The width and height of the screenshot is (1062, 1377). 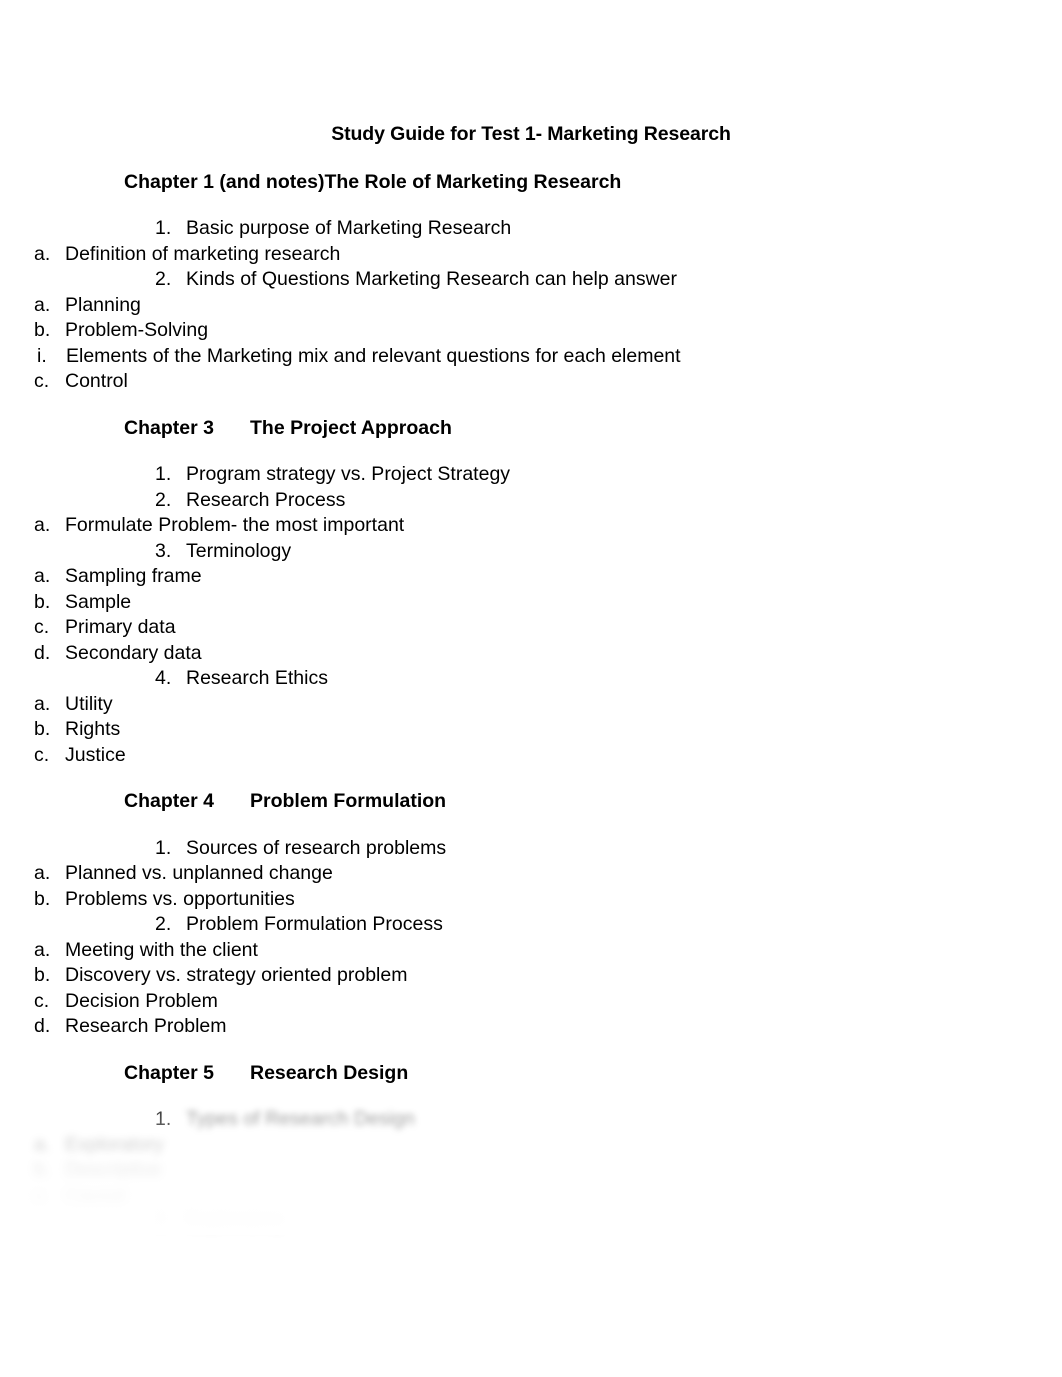 What do you see at coordinates (266, 499) in the screenshot?
I see `list-item-label: Research Process` at bounding box center [266, 499].